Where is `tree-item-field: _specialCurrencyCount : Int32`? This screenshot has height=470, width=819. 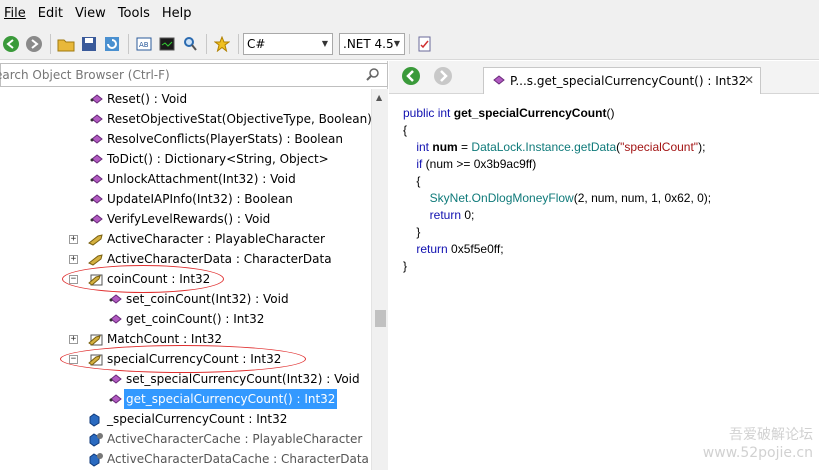 tree-item-field: _specialCurrencyCount : Int32 is located at coordinates (187, 419).